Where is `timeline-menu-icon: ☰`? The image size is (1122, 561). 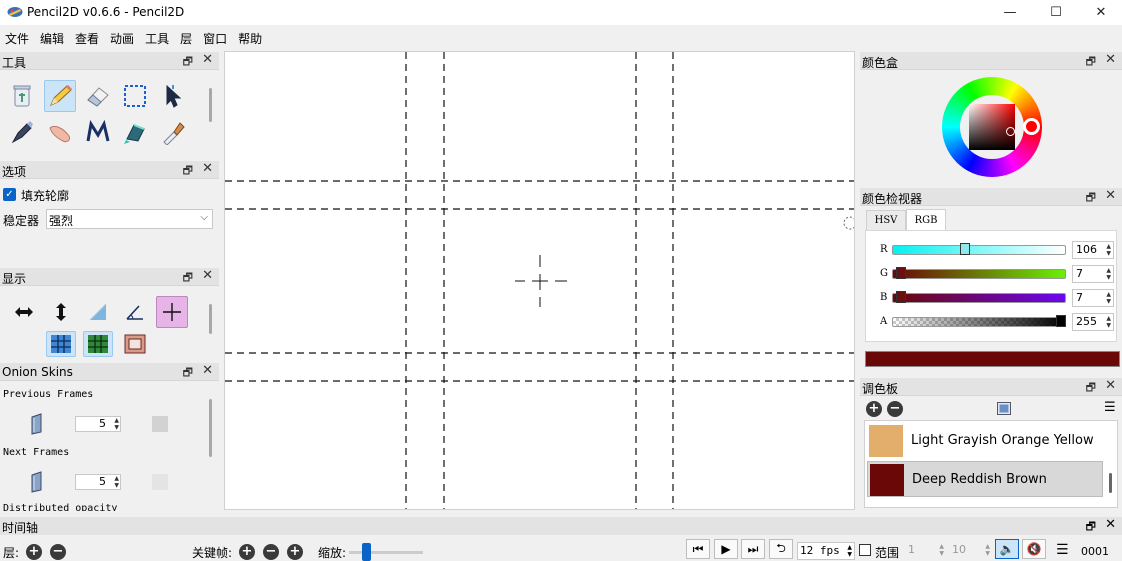 timeline-menu-icon: ☰ is located at coordinates (1062, 550).